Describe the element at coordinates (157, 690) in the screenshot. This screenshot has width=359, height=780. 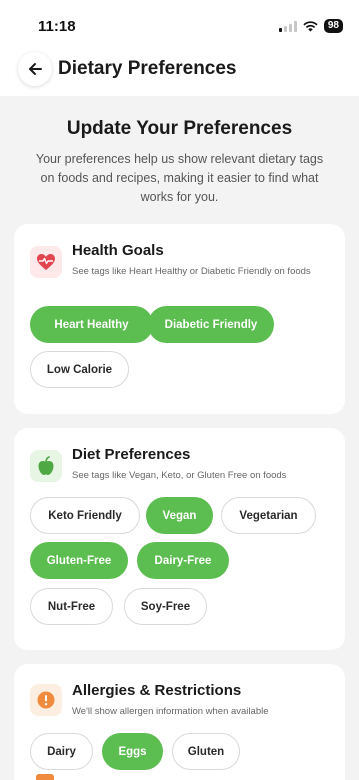
I see `allergies-title: Allergies & Restrictions` at that location.